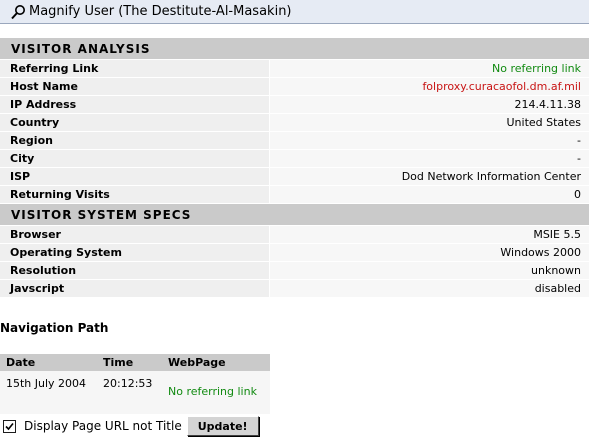 The image size is (589, 438). Describe the element at coordinates (135, 68) in the screenshot. I see `referring-link-label: Referring Link` at that location.